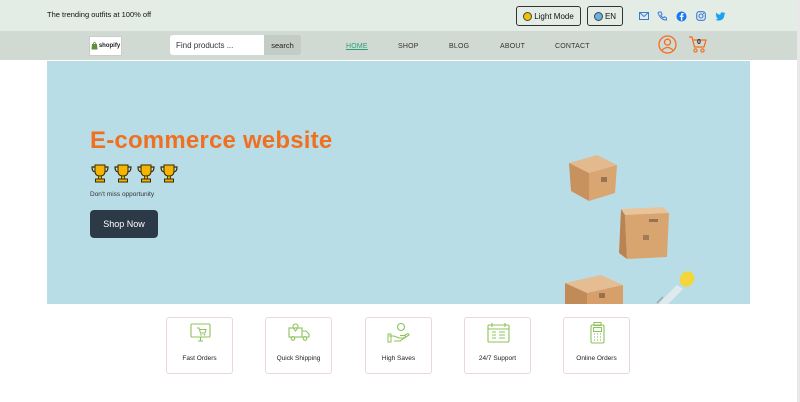  Describe the element at coordinates (134, 173) in the screenshot. I see `trophy-rating` at that location.